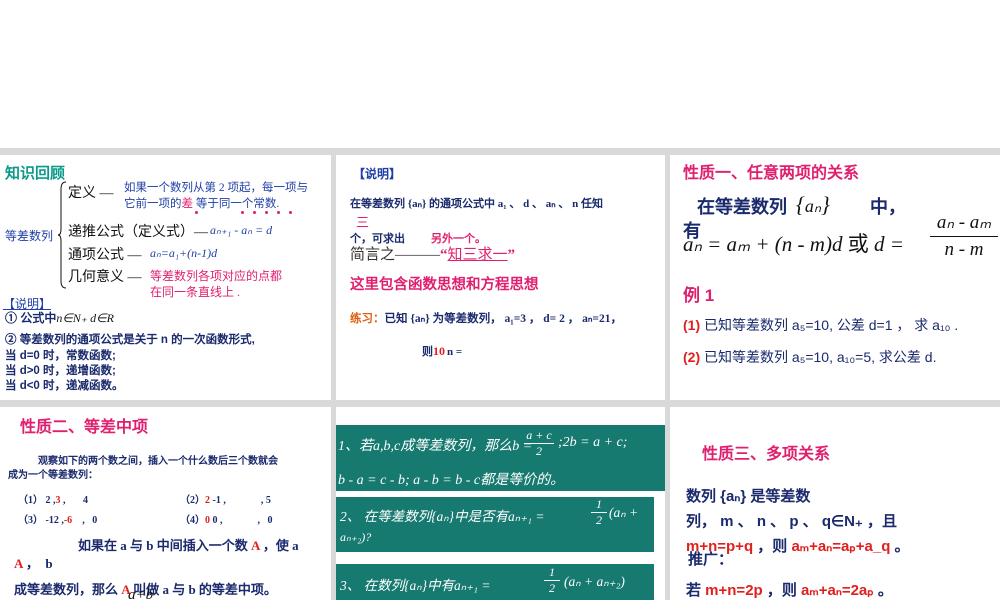  Describe the element at coordinates (500, 403) in the screenshot. I see `middle-divider` at that location.